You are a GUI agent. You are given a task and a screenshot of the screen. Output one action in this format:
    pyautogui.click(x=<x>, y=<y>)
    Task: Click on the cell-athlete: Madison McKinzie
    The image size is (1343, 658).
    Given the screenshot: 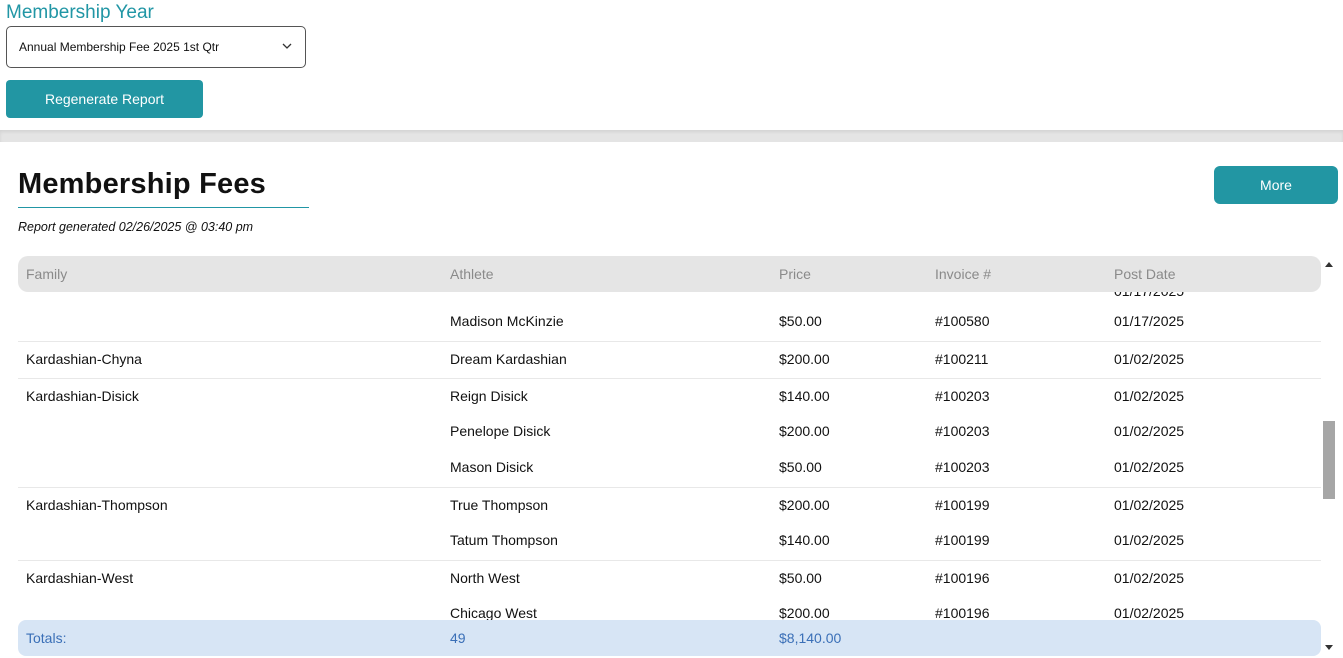 What is the action you would take?
    pyautogui.click(x=507, y=321)
    